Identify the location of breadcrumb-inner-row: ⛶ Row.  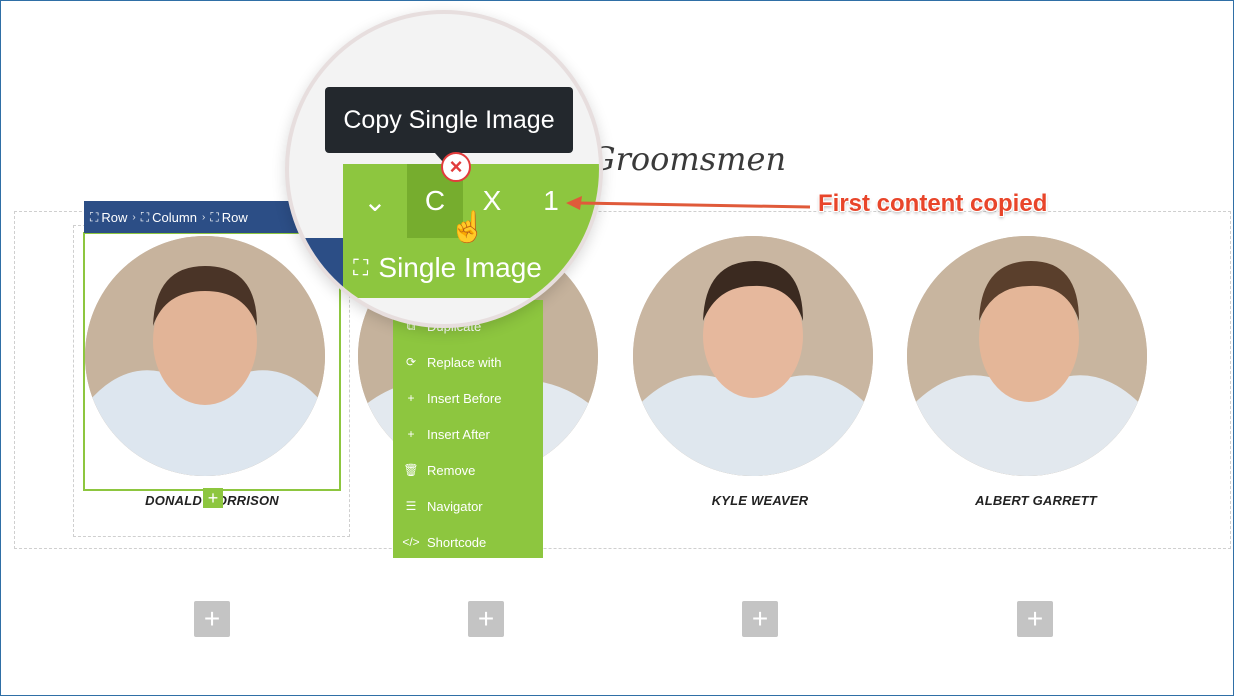
(228, 217).